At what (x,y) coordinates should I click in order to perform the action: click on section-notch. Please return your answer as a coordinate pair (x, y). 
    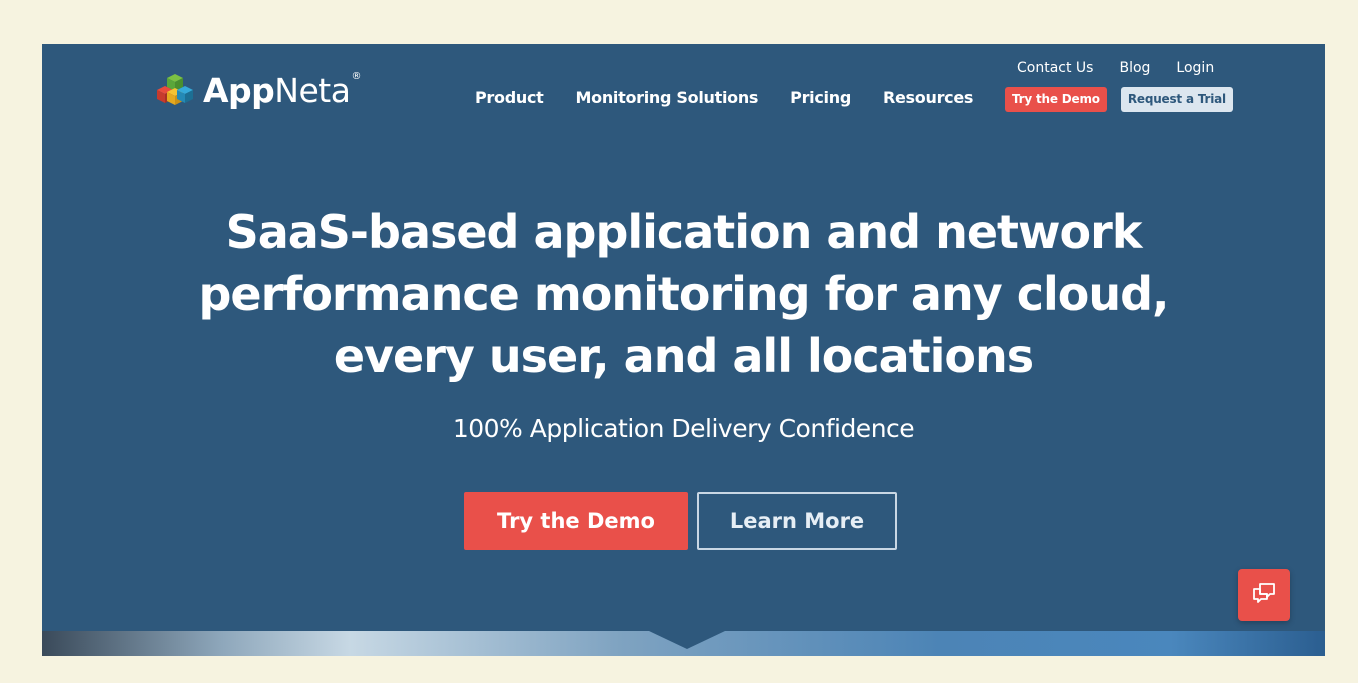
    Looking at the image, I should click on (687, 640).